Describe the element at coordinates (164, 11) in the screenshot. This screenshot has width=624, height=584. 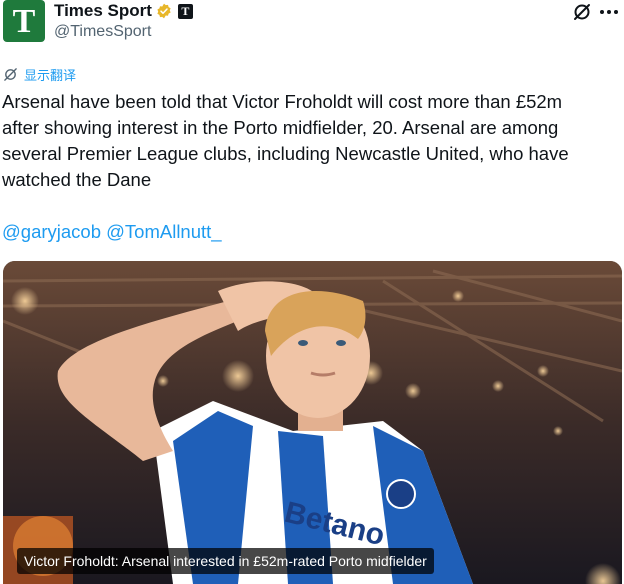
I see `verified-badge-icon` at that location.